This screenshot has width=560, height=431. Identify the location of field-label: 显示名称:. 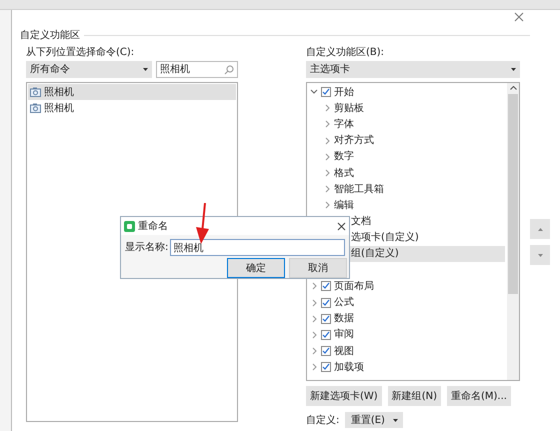
(146, 248).